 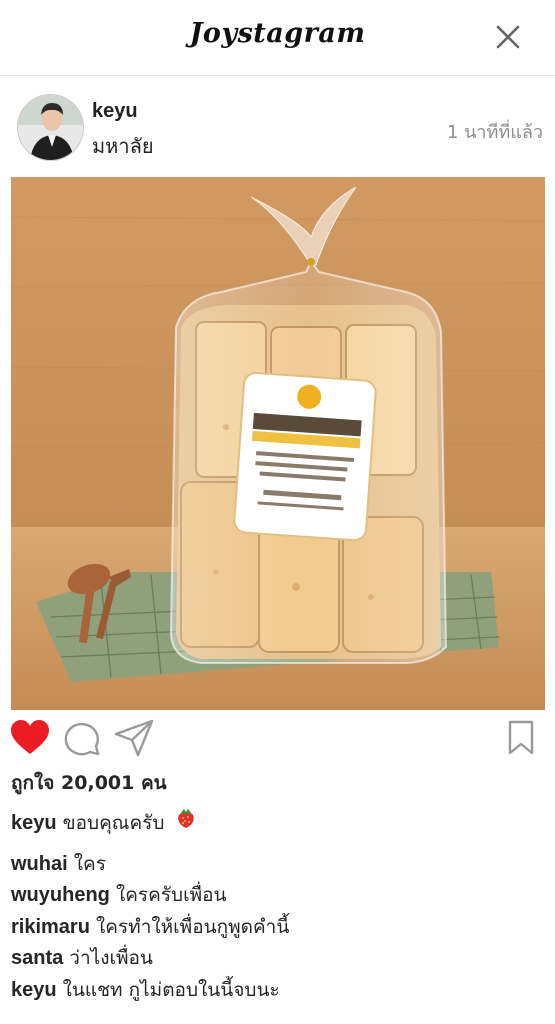 I want to click on comment-username: keyu, so click(x=34, y=990).